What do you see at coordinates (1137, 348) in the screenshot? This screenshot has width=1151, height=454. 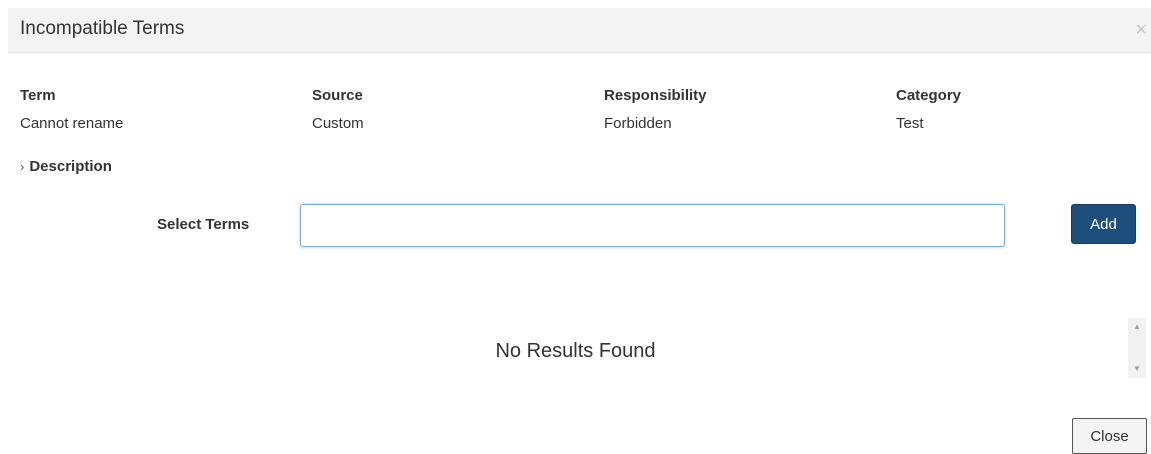 I see `results-scrollbar: ▲ ▼` at bounding box center [1137, 348].